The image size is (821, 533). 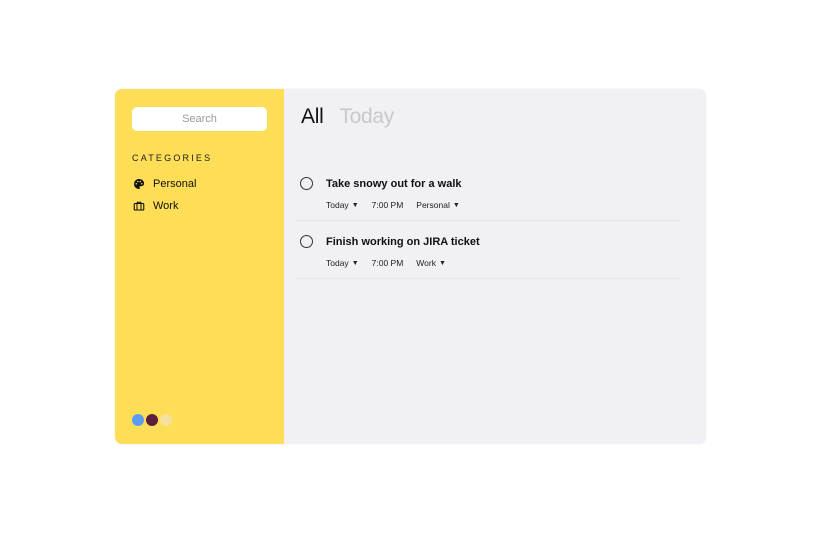 What do you see at coordinates (138, 183) in the screenshot?
I see `palette-icon` at bounding box center [138, 183].